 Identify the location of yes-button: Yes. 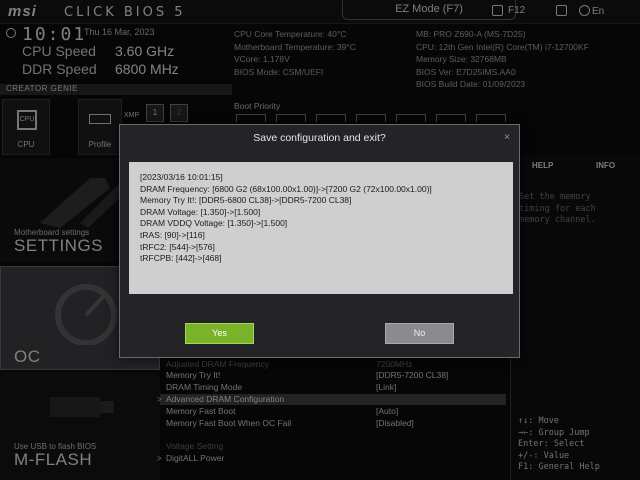
(219, 333).